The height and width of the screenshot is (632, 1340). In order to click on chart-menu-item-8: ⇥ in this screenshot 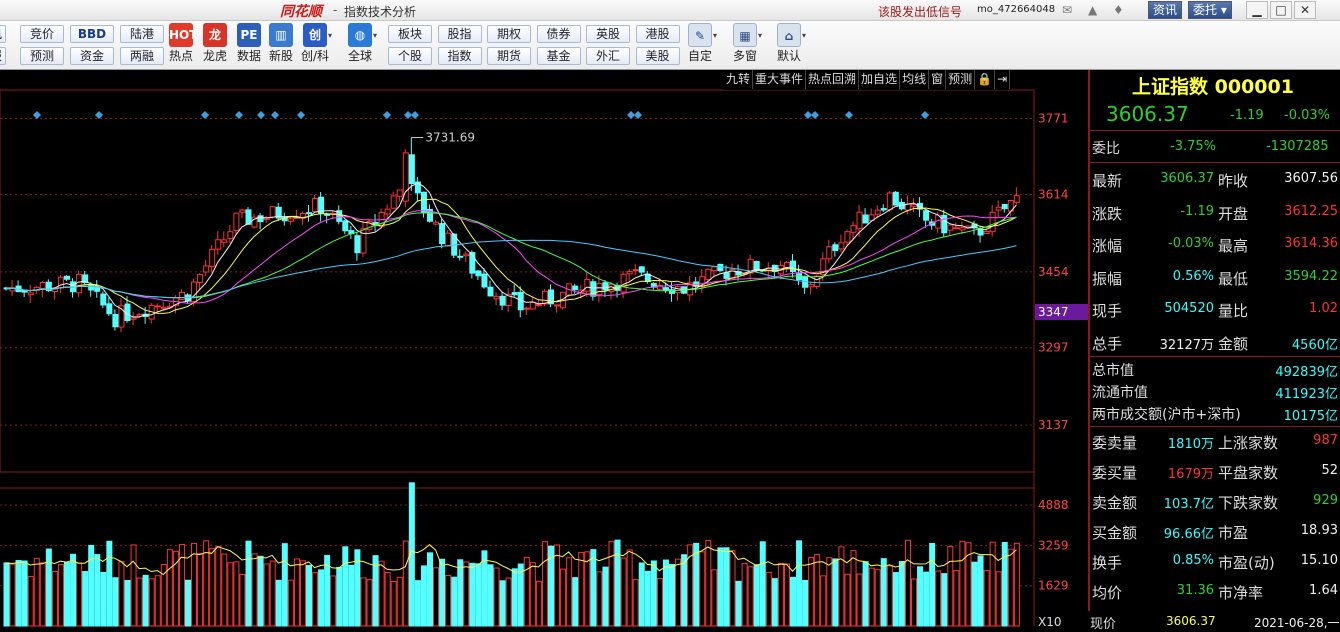, I will do `click(1003, 79)`.